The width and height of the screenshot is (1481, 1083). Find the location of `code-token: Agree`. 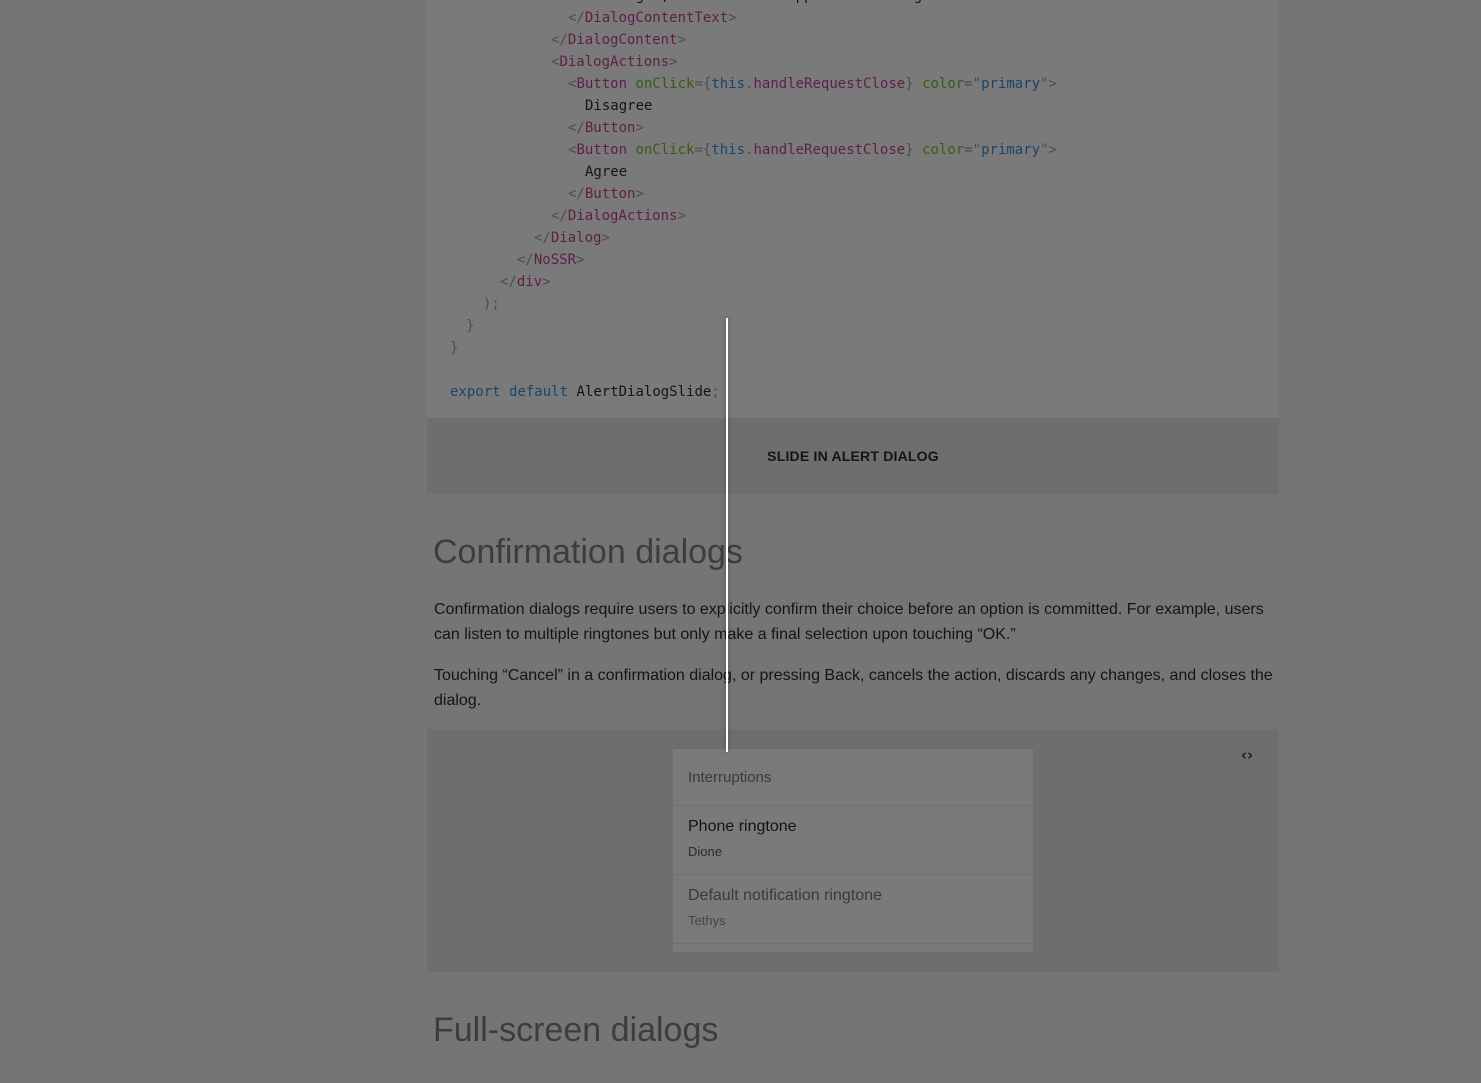

code-token: Agree is located at coordinates (606, 172).